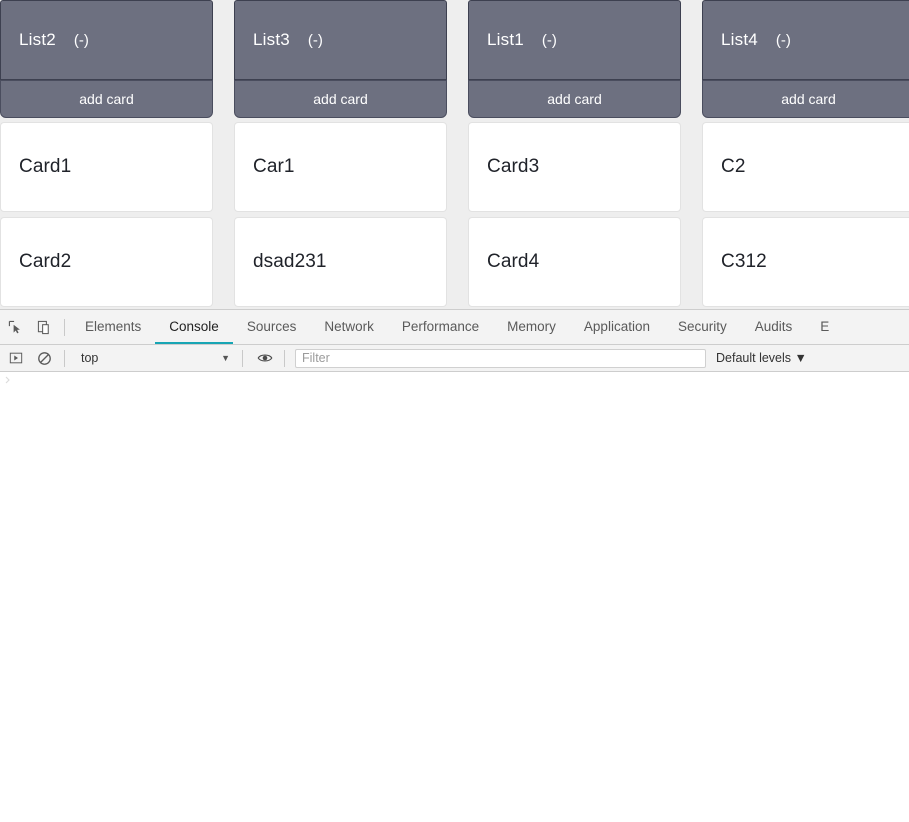 Image resolution: width=909 pixels, height=822 pixels. I want to click on list-column: List4 (-) add card C2 C312, so click(805, 154).